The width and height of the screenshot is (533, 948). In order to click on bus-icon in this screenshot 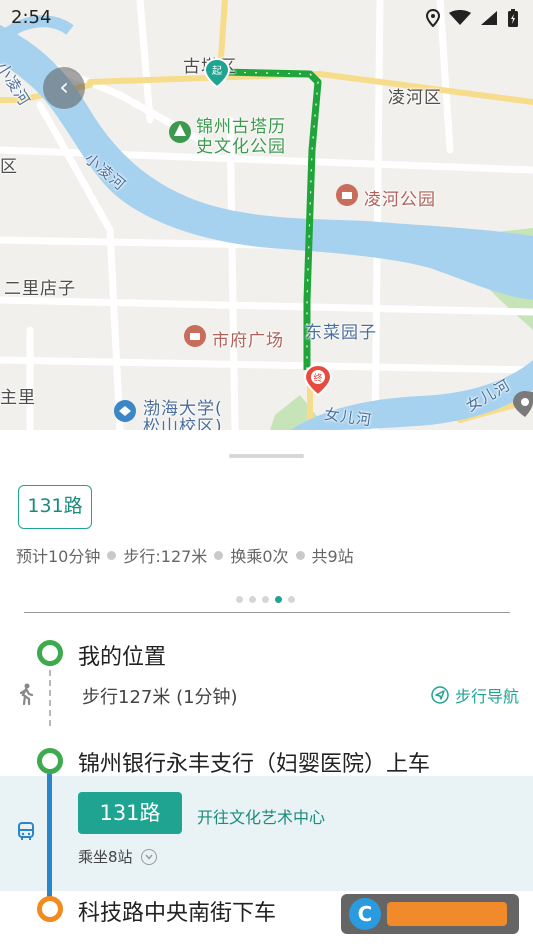, I will do `click(26, 831)`.